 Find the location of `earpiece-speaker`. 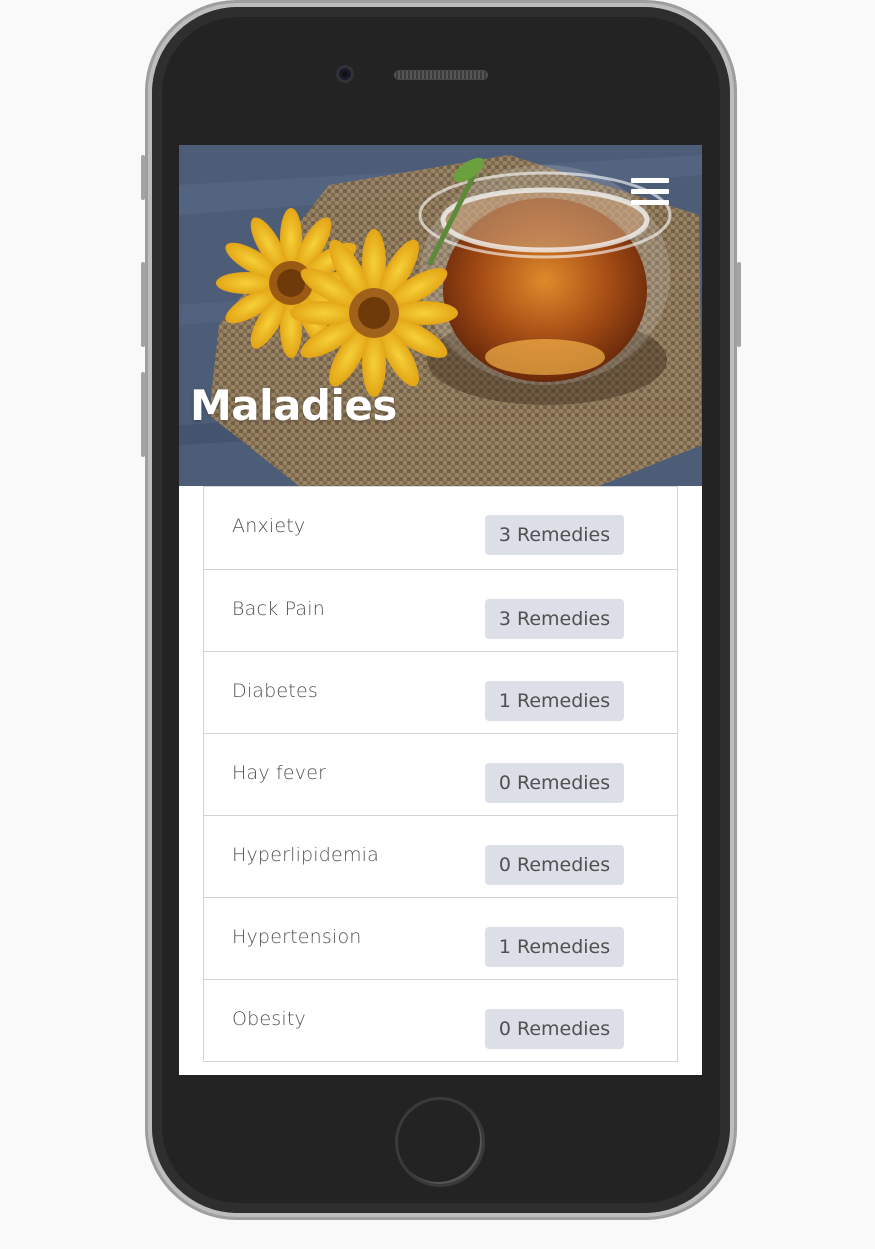

earpiece-speaker is located at coordinates (441, 75).